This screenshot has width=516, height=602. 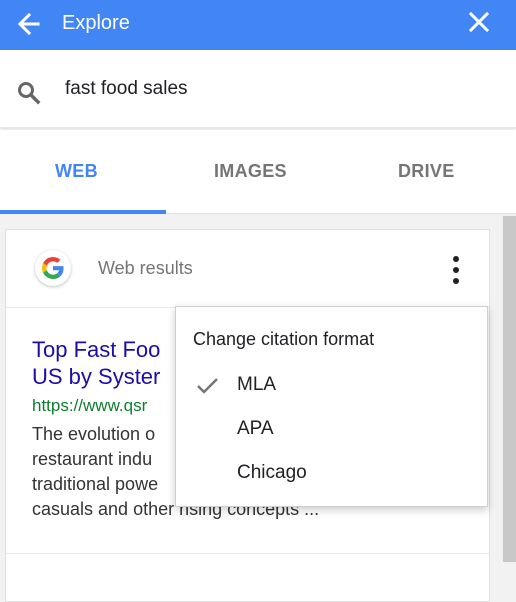 What do you see at coordinates (258, 25) in the screenshot?
I see `top-app-bar: Explore` at bounding box center [258, 25].